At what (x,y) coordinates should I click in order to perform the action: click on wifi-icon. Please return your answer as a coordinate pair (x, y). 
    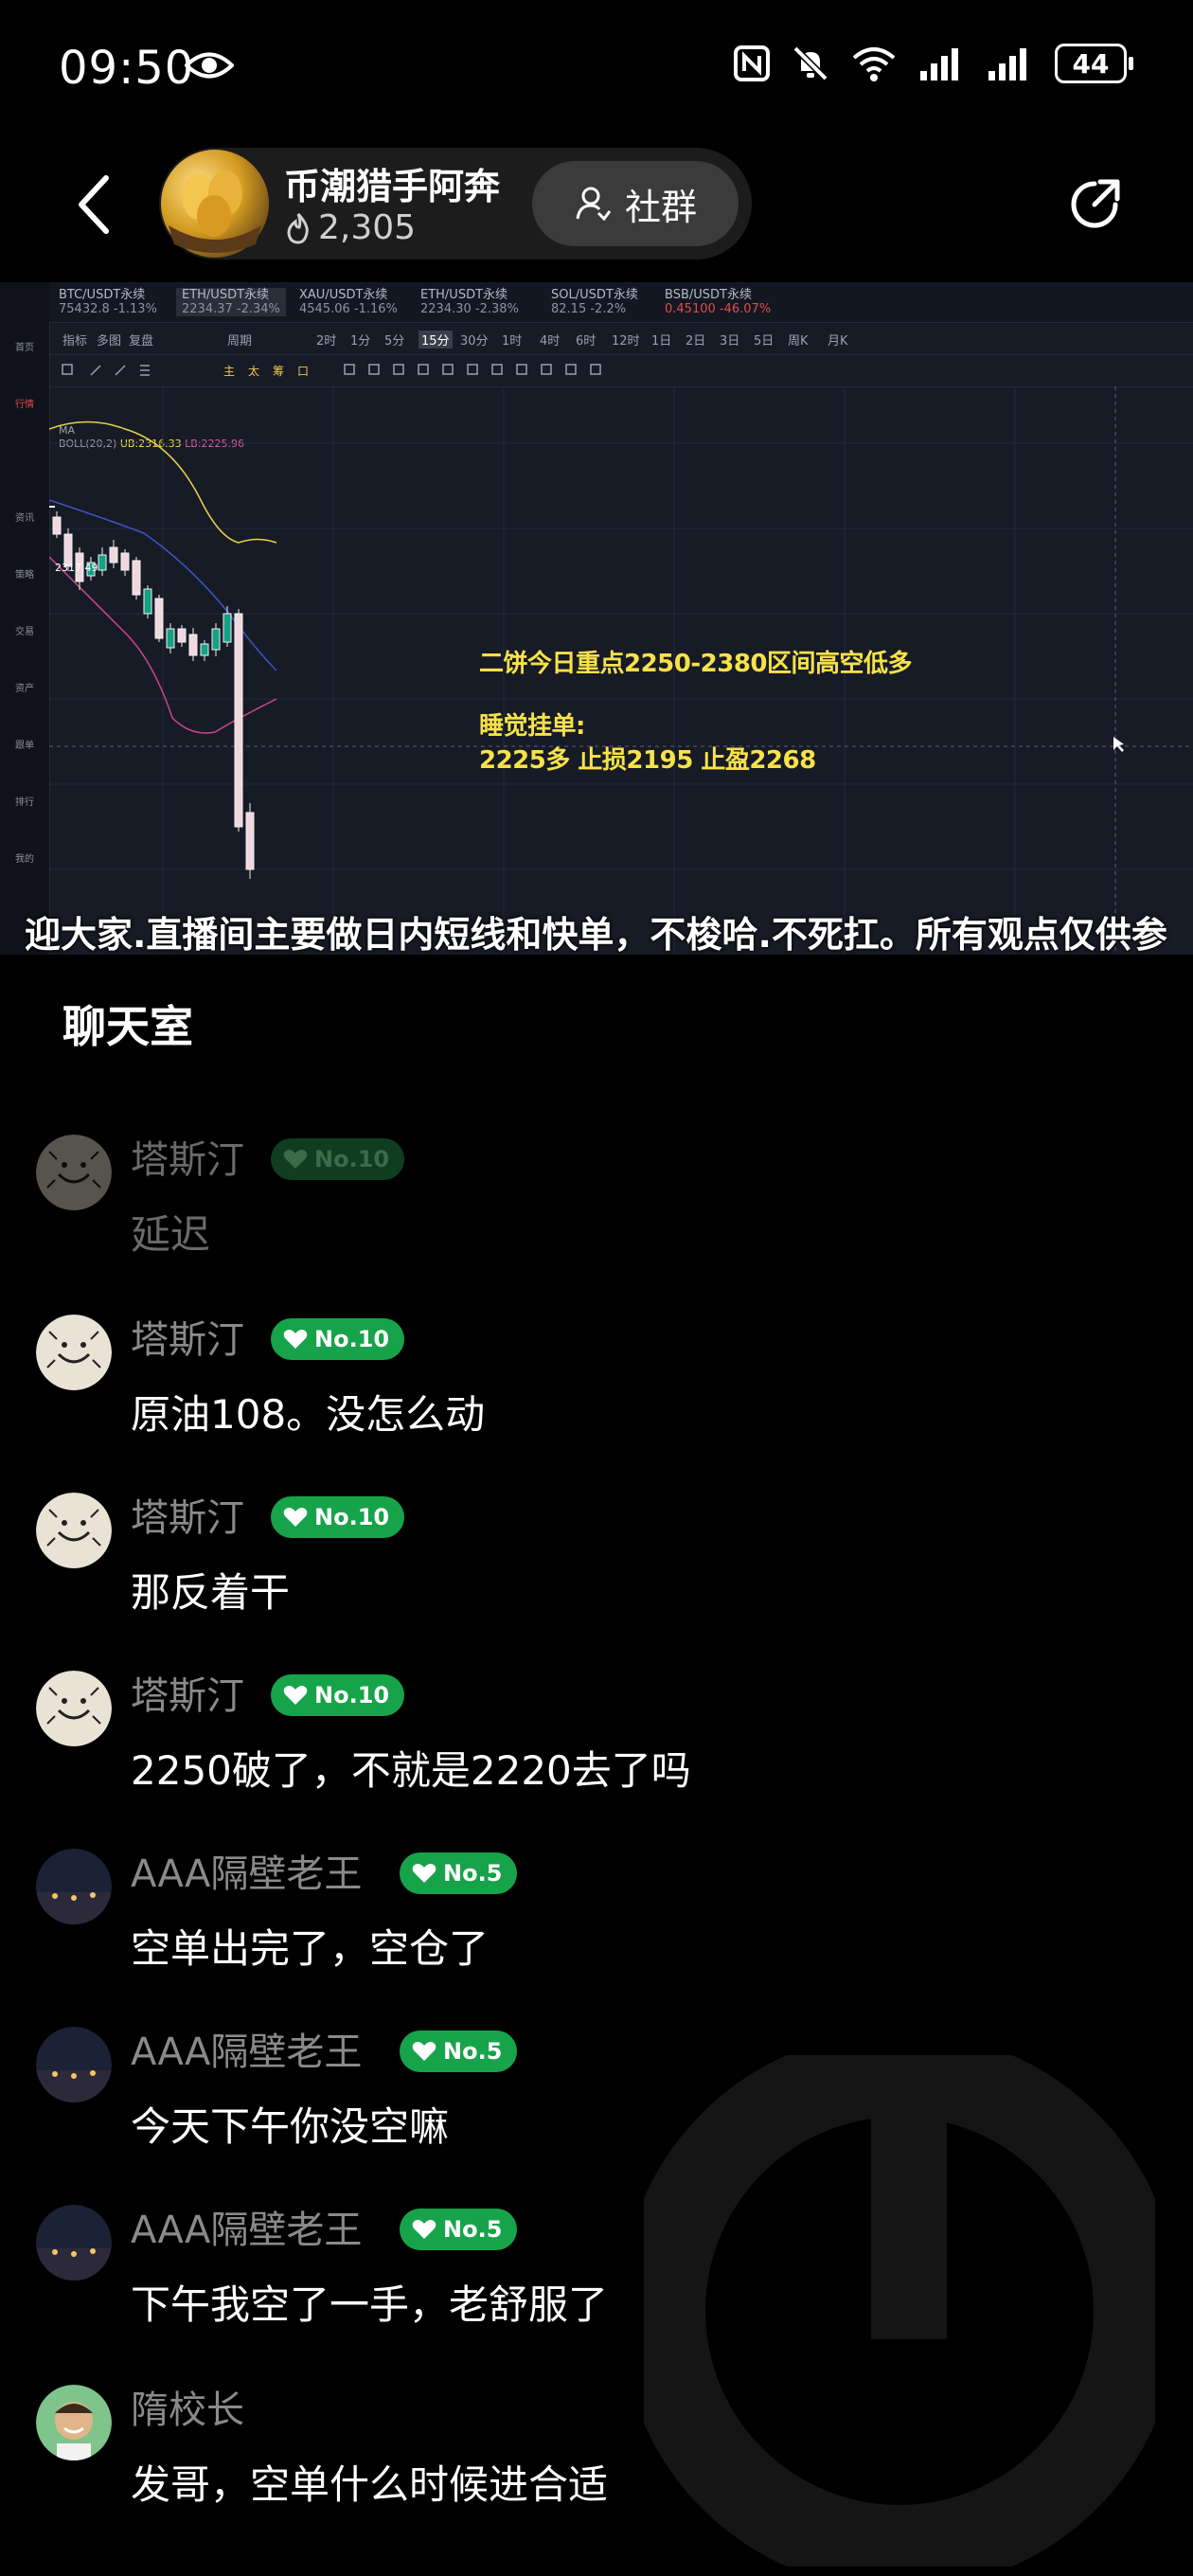
    Looking at the image, I should click on (874, 64).